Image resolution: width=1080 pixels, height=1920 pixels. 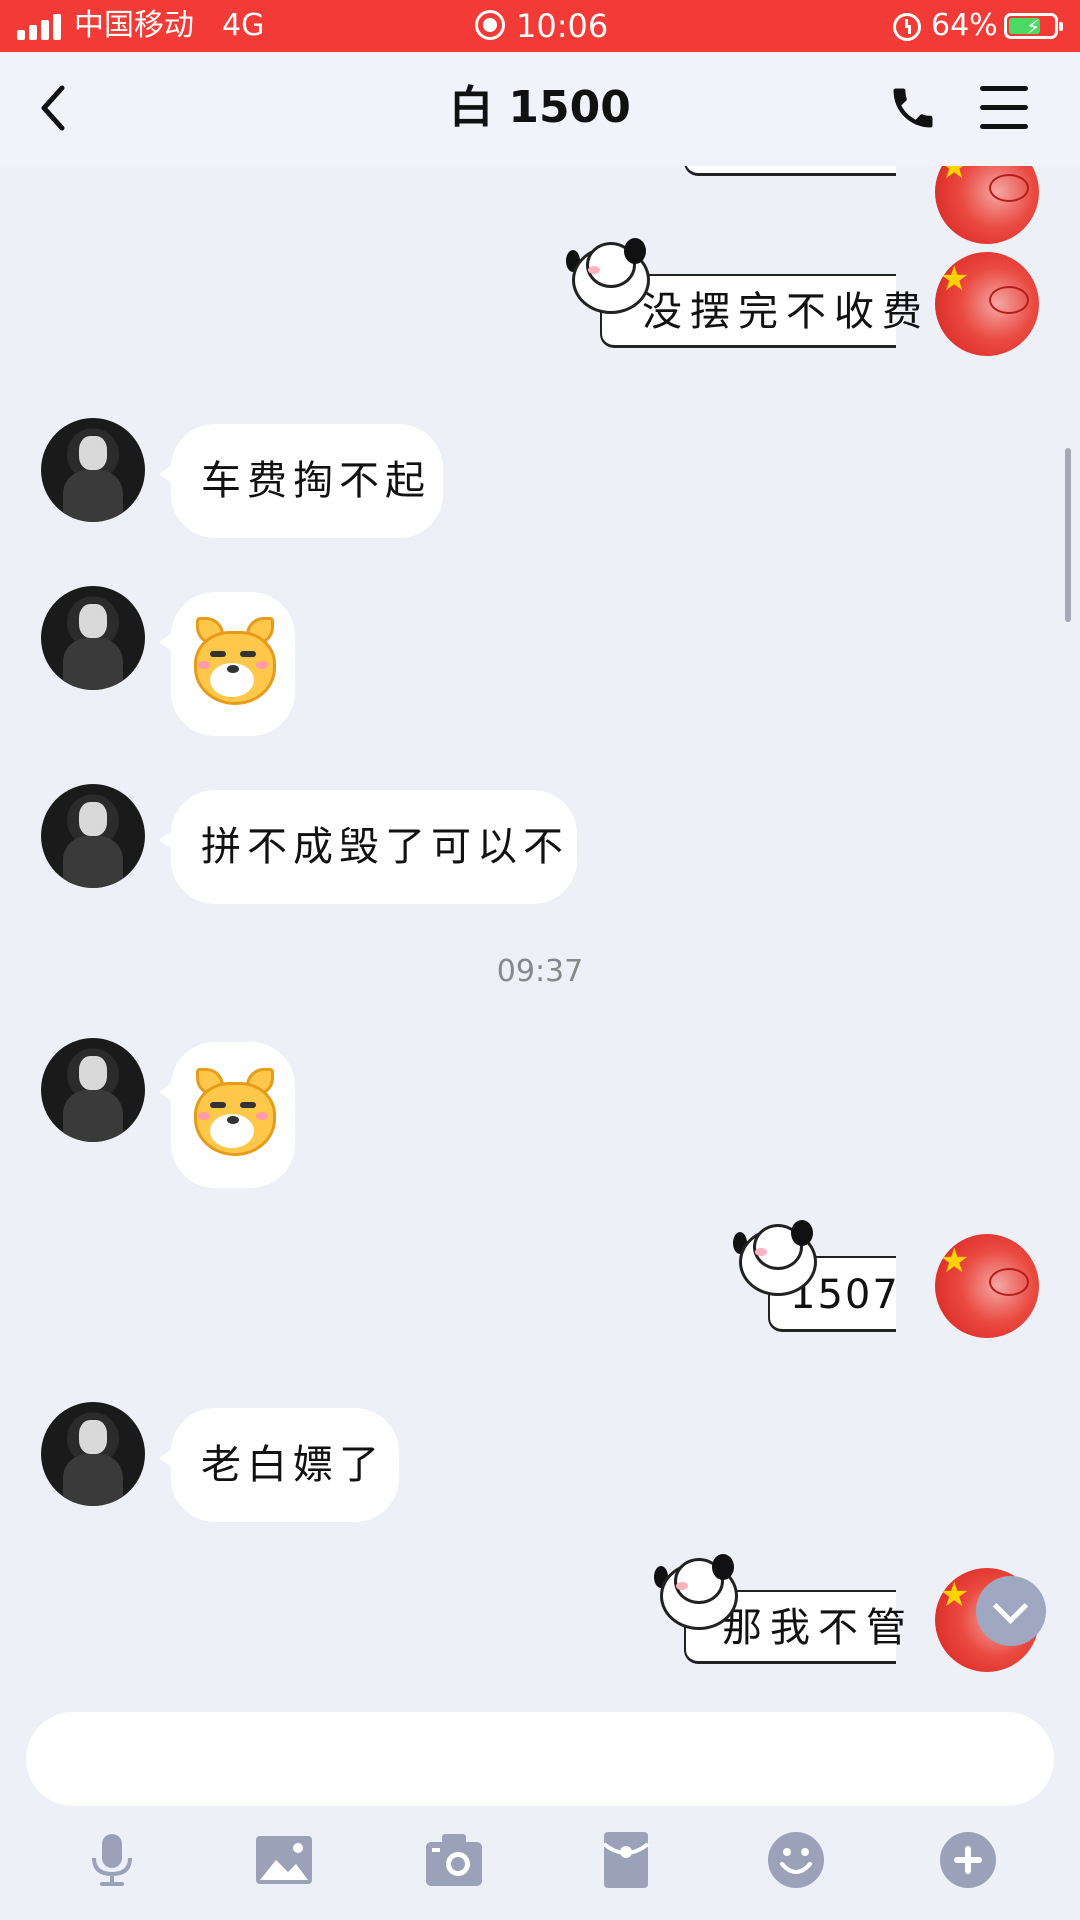 I want to click on menu-button, so click(x=1004, y=108).